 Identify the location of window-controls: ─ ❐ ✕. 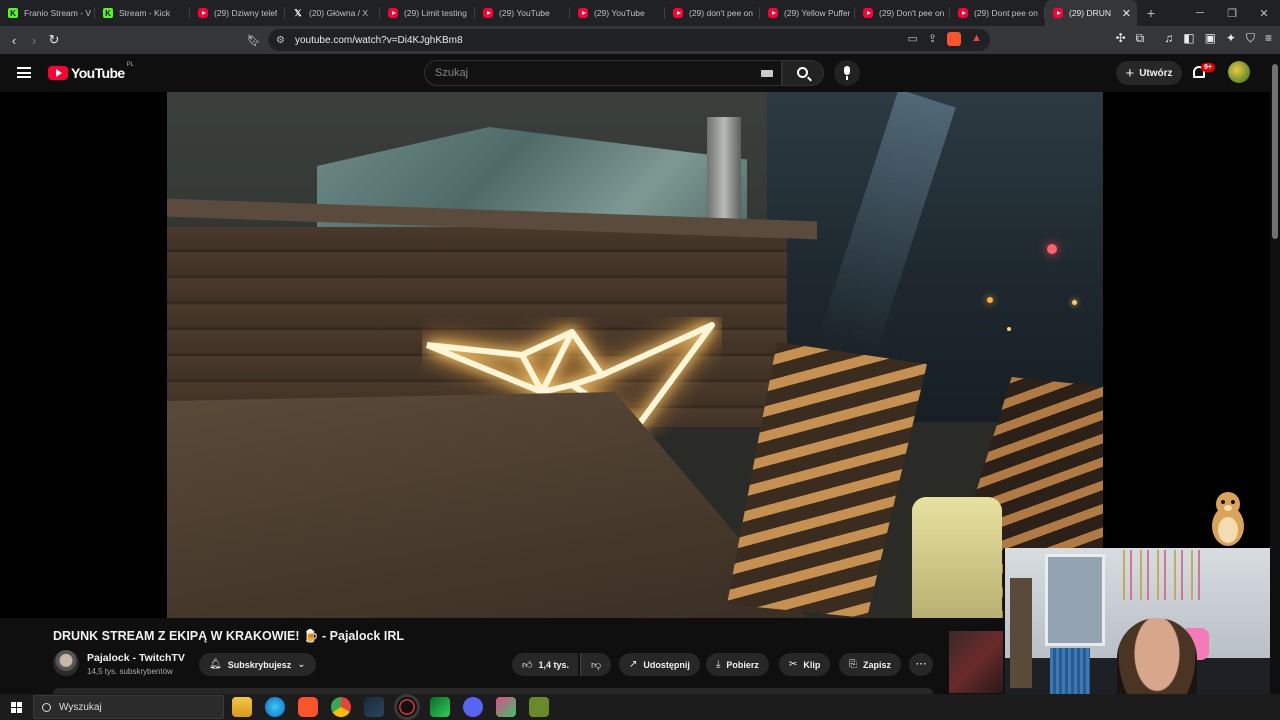
(1232, 13).